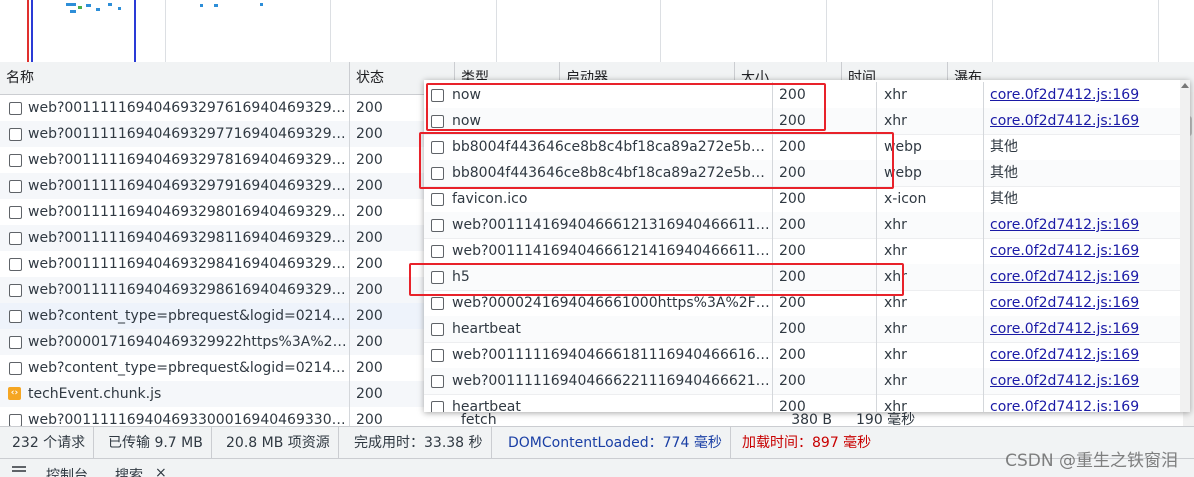 The width and height of the screenshot is (1194, 477). What do you see at coordinates (598, 199) in the screenshot?
I see `request-name: favicon.ico` at bounding box center [598, 199].